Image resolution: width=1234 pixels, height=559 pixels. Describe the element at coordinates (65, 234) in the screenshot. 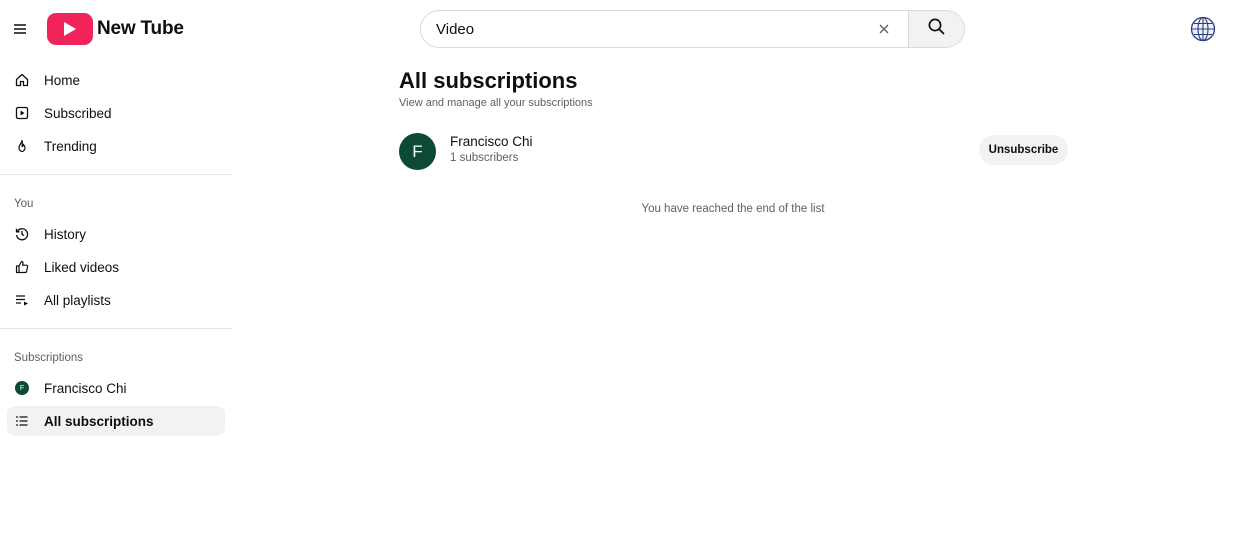

I see `sidebar-item-label: History` at that location.